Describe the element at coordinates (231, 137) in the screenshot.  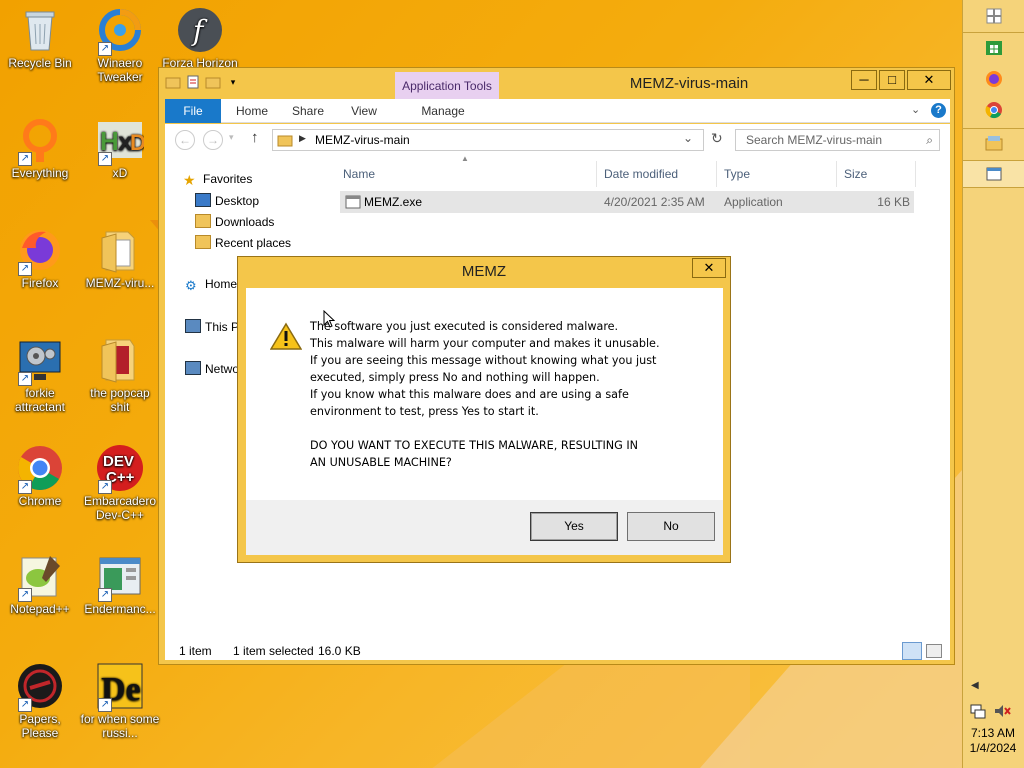
I see `recent-locations-chevron-icon: ▾` at that location.